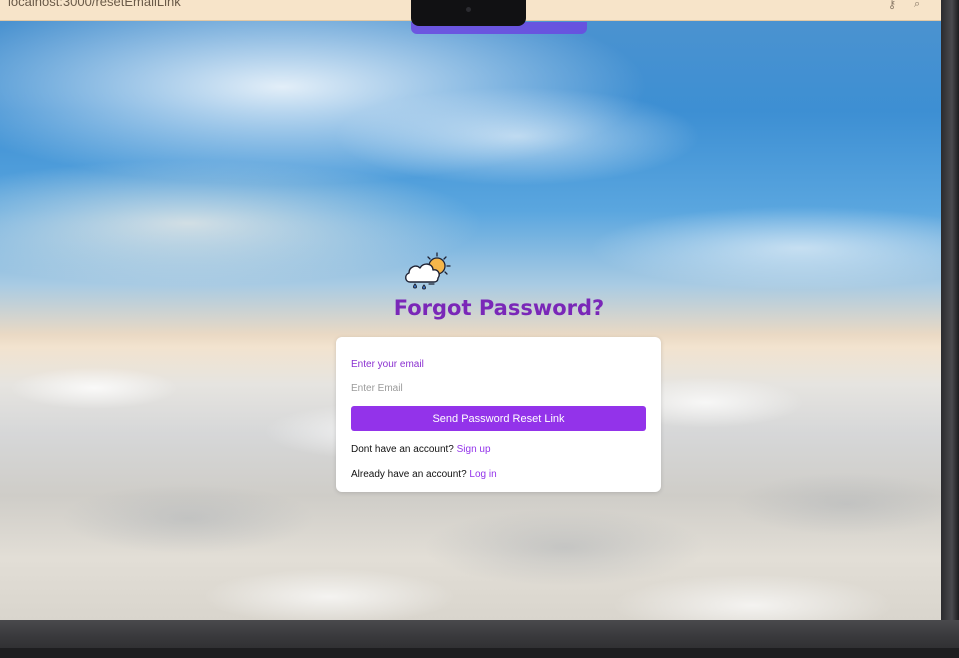  Describe the element at coordinates (479, 639) in the screenshot. I see `laptop-base` at that location.